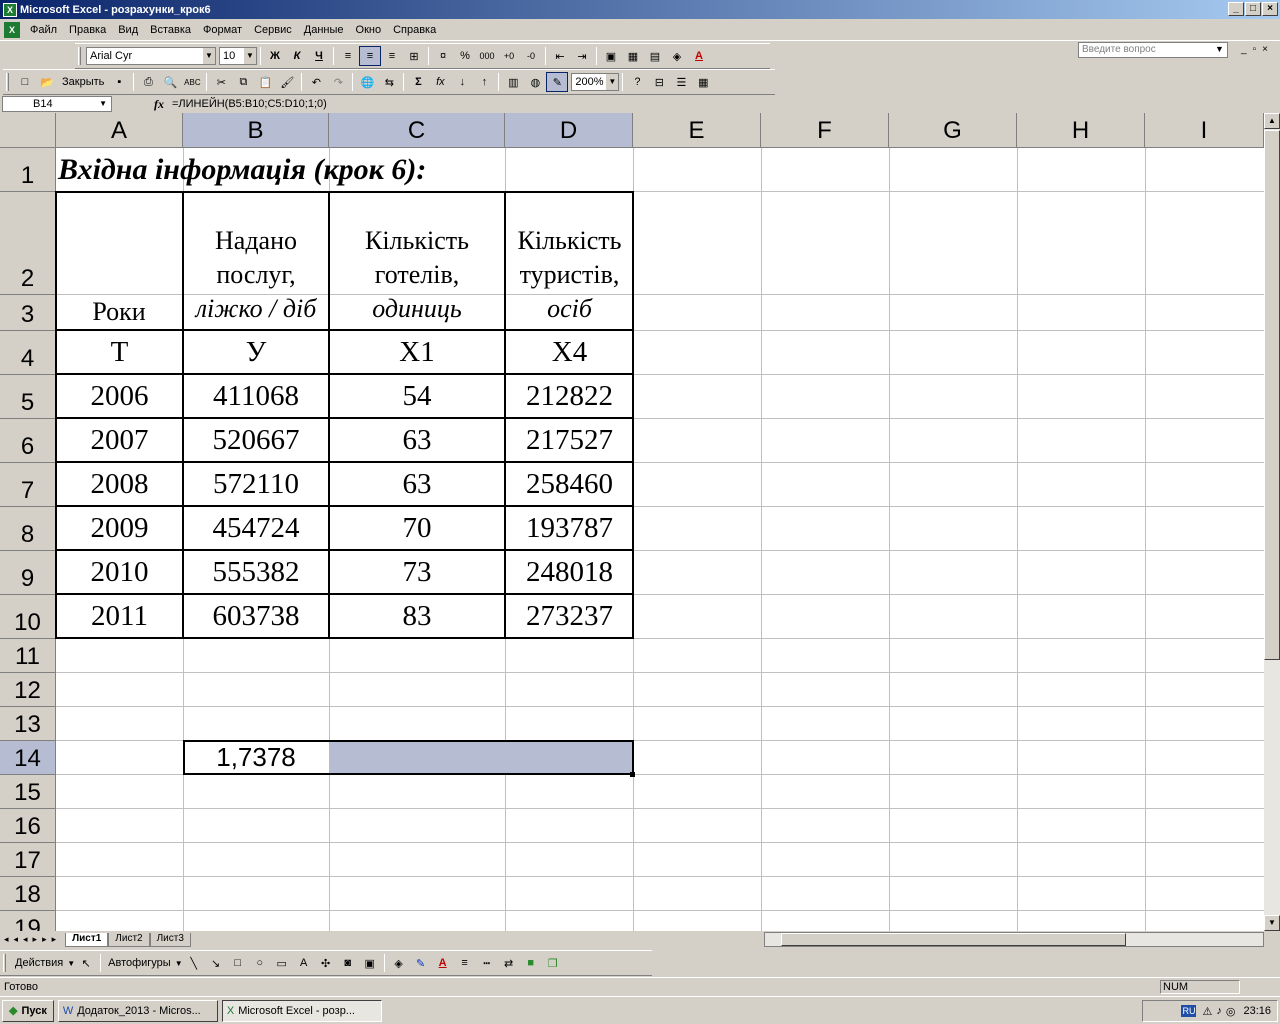  Describe the element at coordinates (421, 963) in the screenshot. I see `line-color-icon: ✎` at that location.